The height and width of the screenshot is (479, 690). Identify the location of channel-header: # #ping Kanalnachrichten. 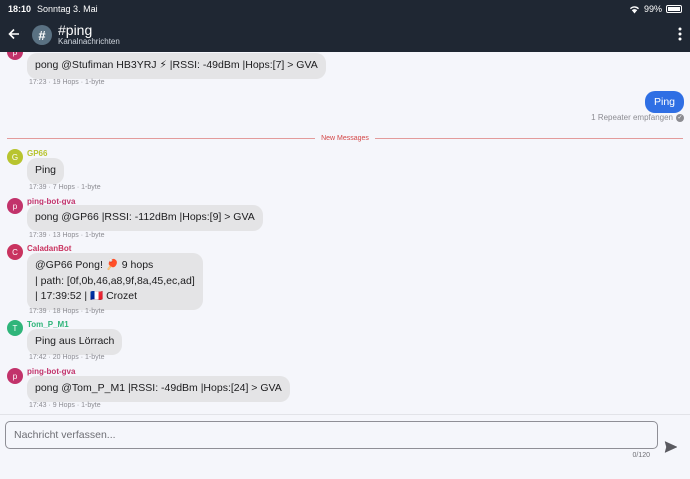
(345, 35).